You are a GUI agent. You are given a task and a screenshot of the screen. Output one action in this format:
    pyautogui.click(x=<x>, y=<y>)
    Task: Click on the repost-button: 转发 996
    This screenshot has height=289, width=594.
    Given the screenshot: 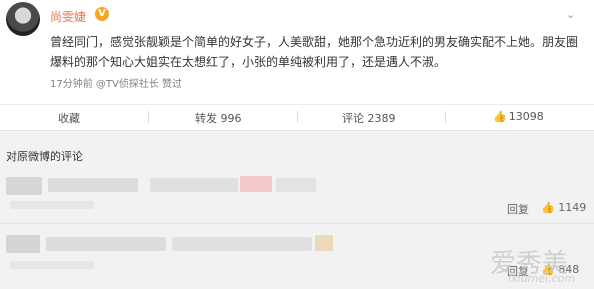 What is the action you would take?
    pyautogui.click(x=218, y=118)
    